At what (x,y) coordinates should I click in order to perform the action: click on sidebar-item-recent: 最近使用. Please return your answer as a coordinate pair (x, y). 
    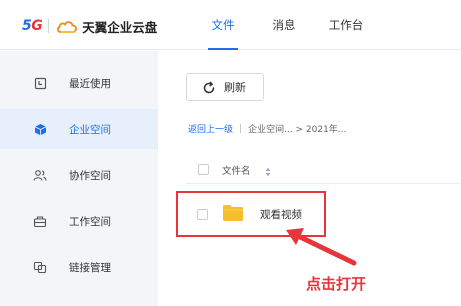
    Looking at the image, I should click on (79, 83).